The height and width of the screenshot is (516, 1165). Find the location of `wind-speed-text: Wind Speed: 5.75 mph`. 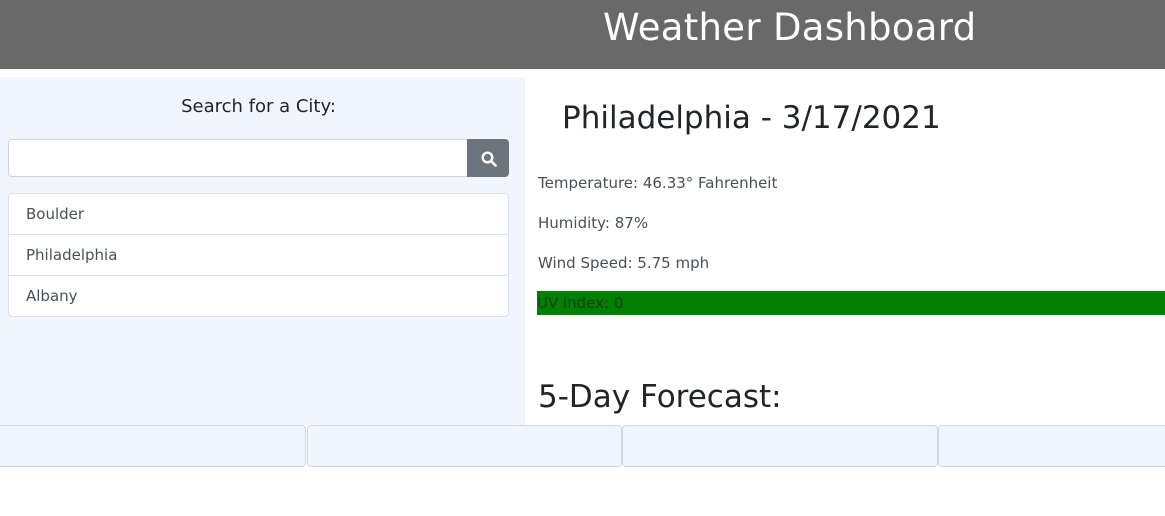

wind-speed-text: Wind Speed: 5.75 mph is located at coordinates (624, 263).